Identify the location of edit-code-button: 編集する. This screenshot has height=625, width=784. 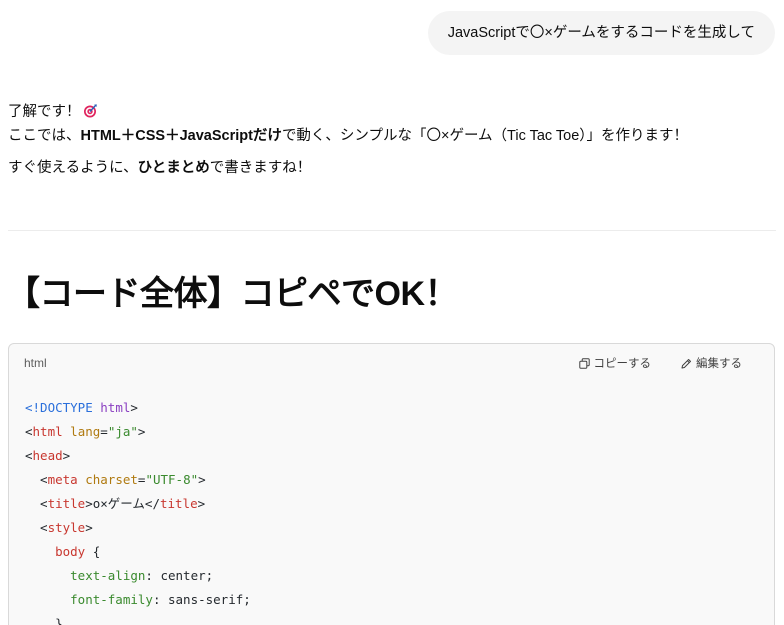
(711, 363).